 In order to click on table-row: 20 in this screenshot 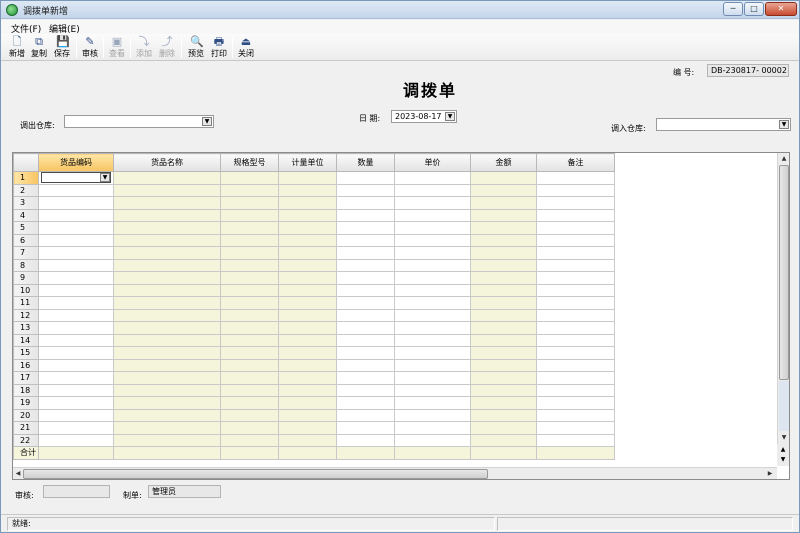, I will do `click(314, 415)`.